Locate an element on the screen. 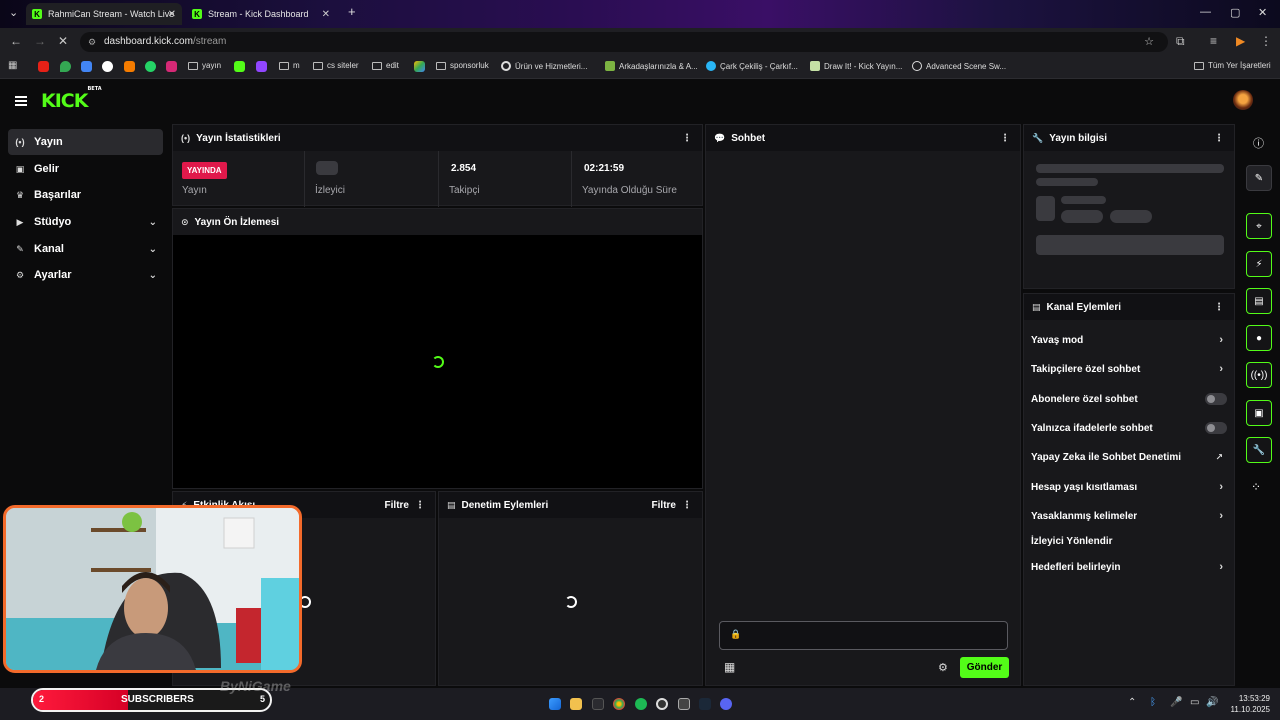  sidebar-item-kanal: ✎ Kanal ⌄ is located at coordinates (85, 249).